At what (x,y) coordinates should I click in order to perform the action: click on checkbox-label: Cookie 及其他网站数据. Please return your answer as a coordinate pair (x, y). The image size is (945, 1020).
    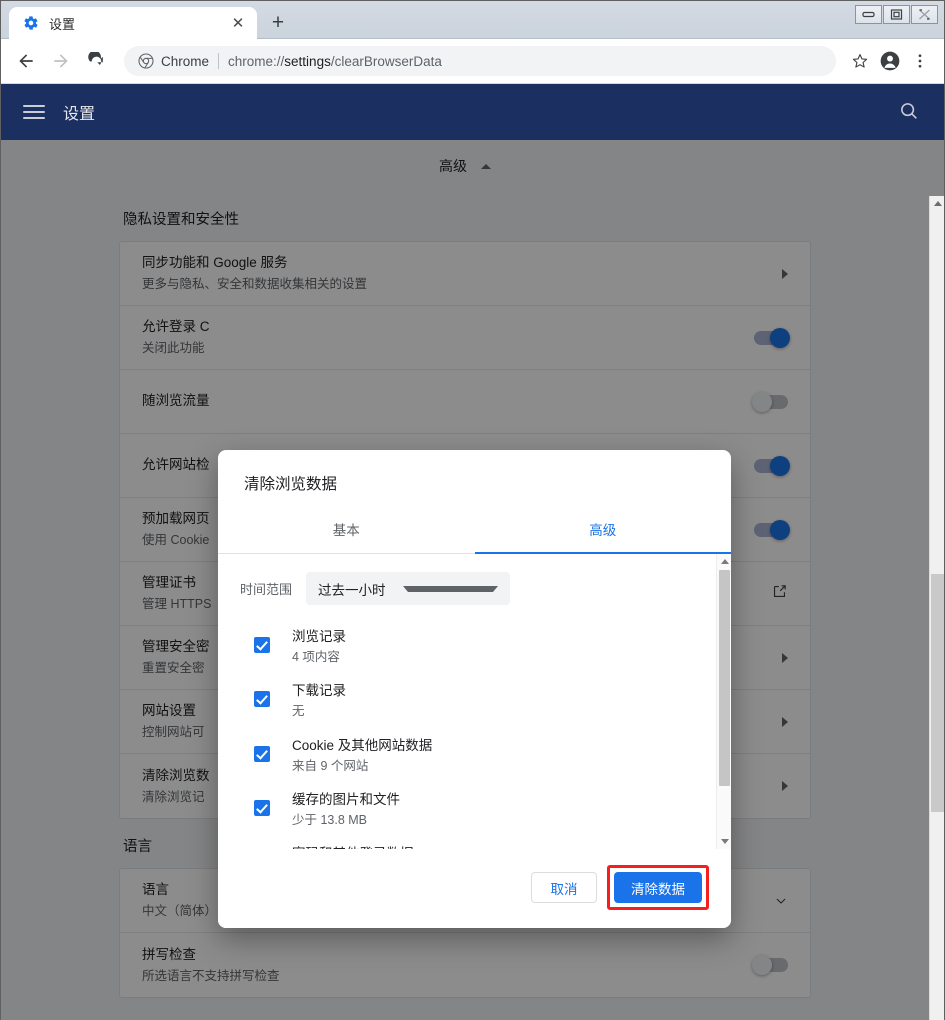
    Looking at the image, I should click on (362, 745).